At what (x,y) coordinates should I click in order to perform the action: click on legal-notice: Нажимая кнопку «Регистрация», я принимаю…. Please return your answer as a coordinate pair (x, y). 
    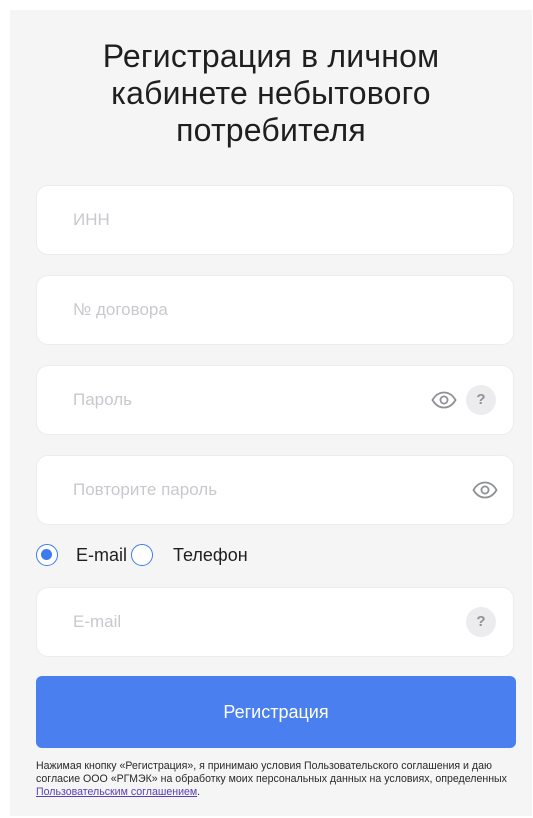
    Looking at the image, I should click on (276, 779).